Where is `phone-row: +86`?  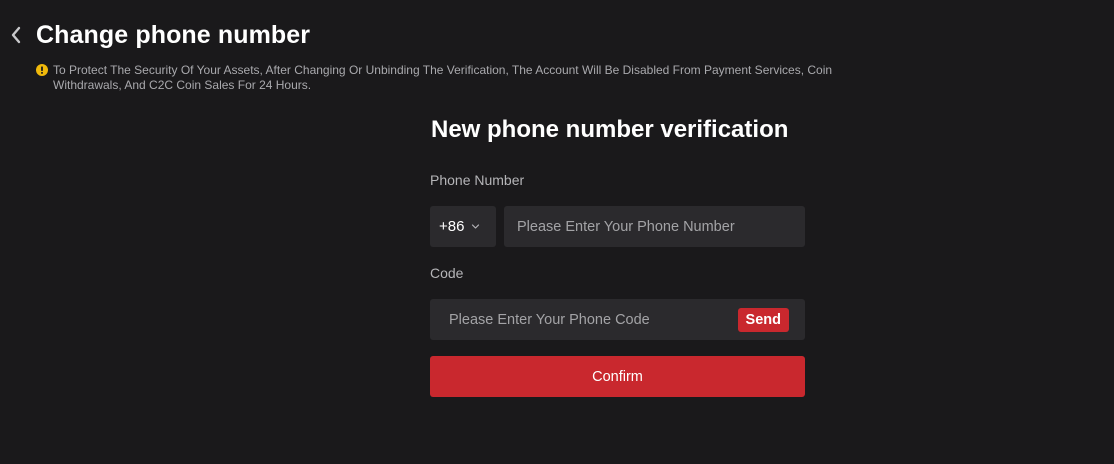
phone-row: +86 is located at coordinates (617, 226).